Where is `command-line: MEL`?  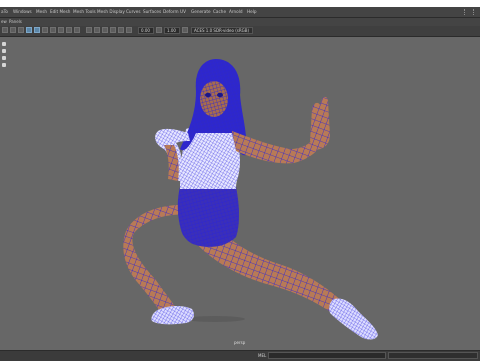
command-line: MEL is located at coordinates (240, 355).